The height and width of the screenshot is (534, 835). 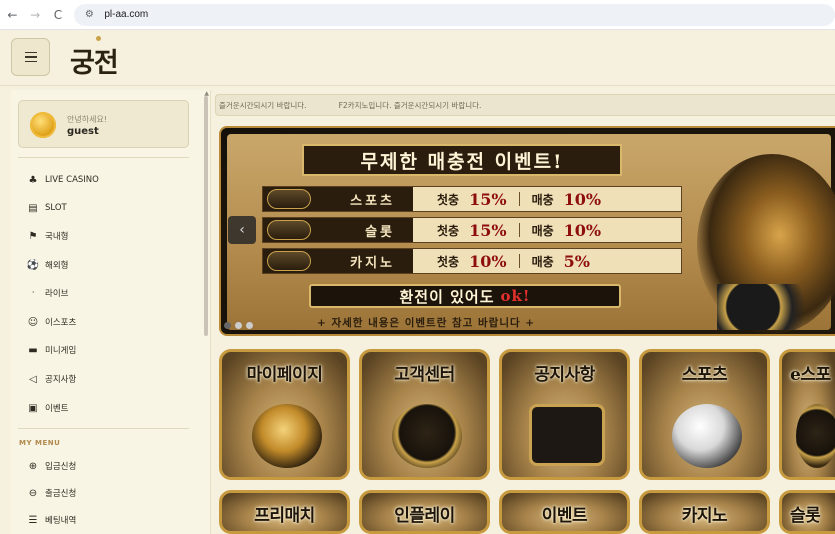 What do you see at coordinates (427, 436) in the screenshot?
I see `headset-icon` at bounding box center [427, 436].